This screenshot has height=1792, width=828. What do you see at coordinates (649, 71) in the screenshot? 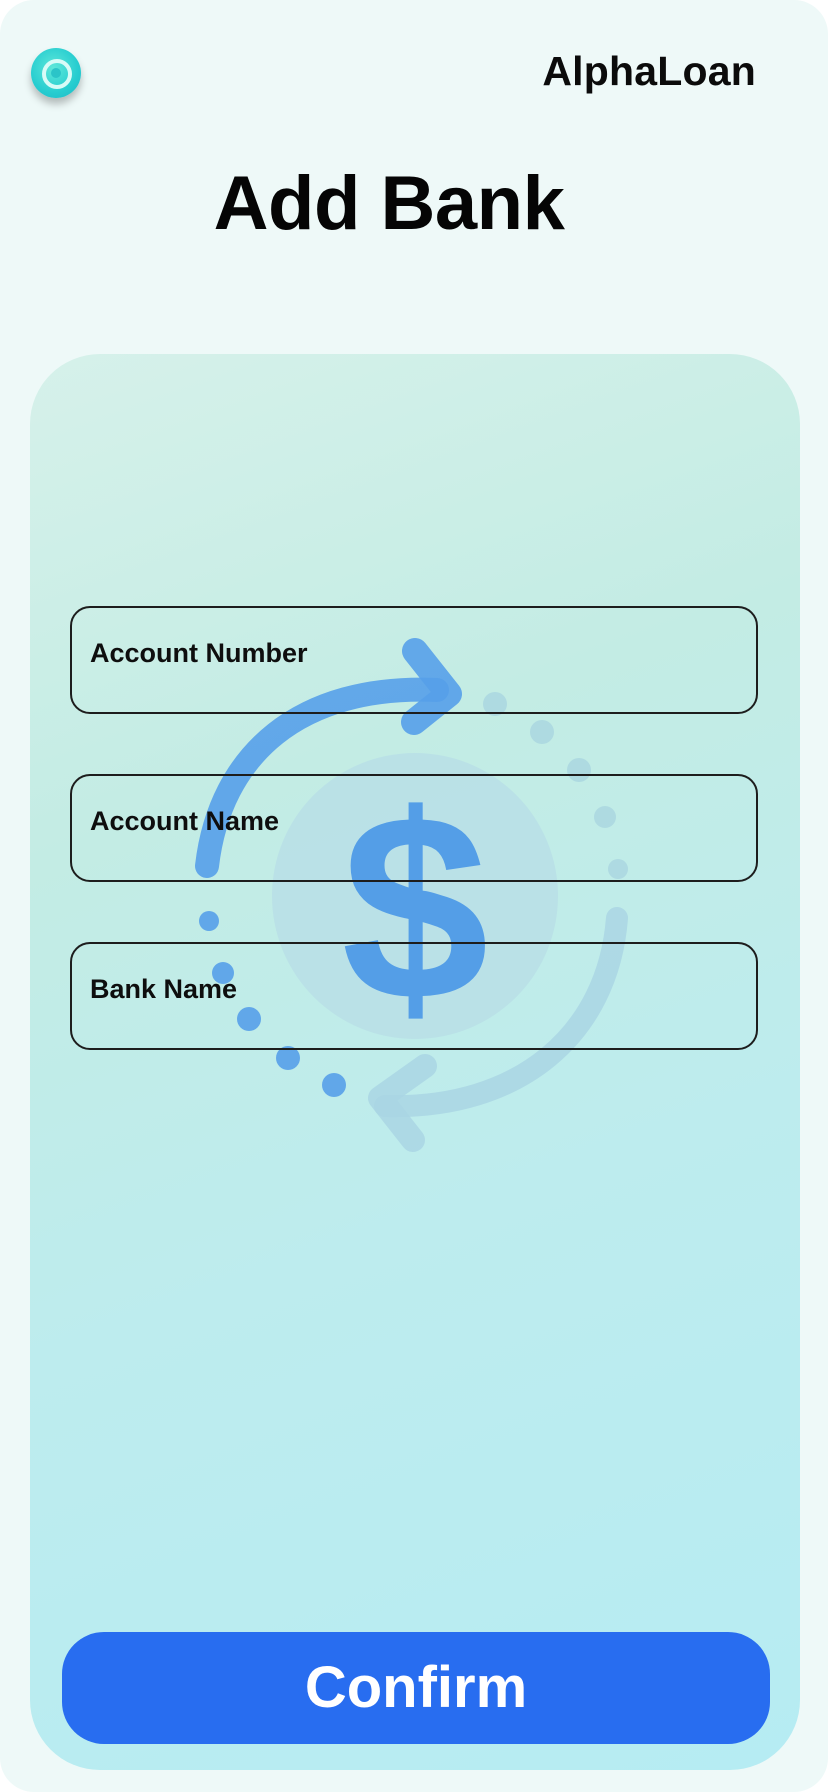
I see `brand-name: AlphaLoan` at bounding box center [649, 71].